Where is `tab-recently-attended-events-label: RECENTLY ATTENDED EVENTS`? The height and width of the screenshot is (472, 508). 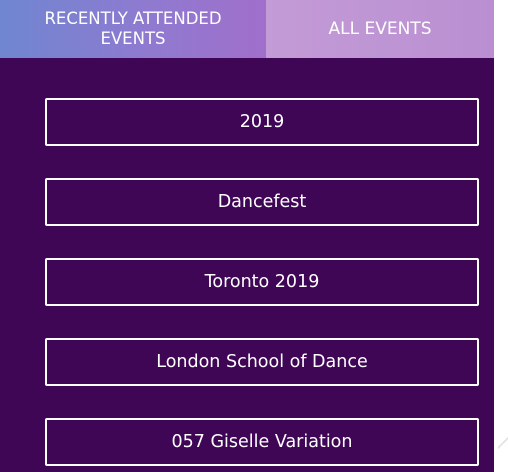 tab-recently-attended-events-label: RECENTLY ATTENDED EVENTS is located at coordinates (133, 28).